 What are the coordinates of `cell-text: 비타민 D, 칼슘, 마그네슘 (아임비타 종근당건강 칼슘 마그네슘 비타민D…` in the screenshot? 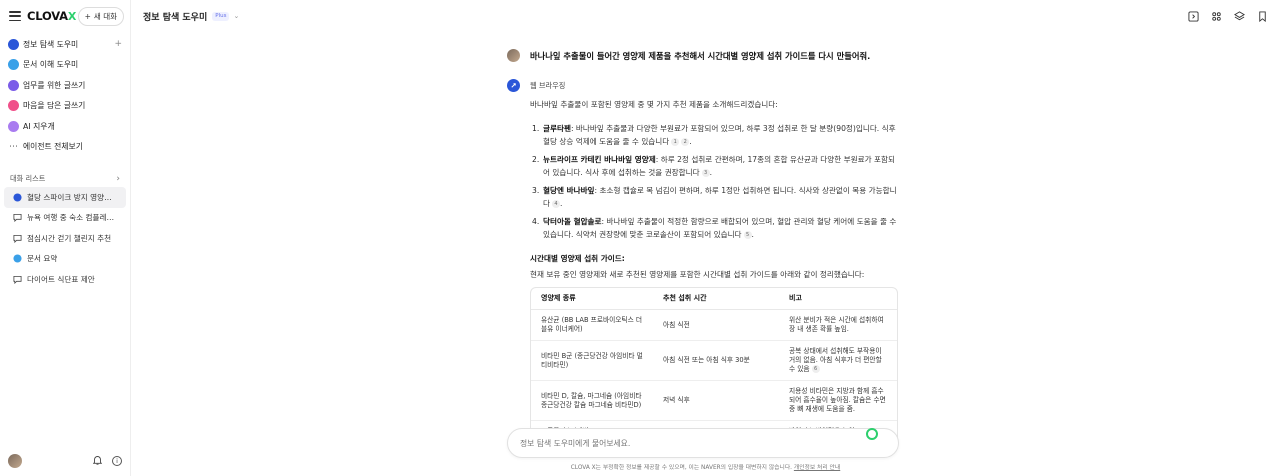 It's located at (591, 400).